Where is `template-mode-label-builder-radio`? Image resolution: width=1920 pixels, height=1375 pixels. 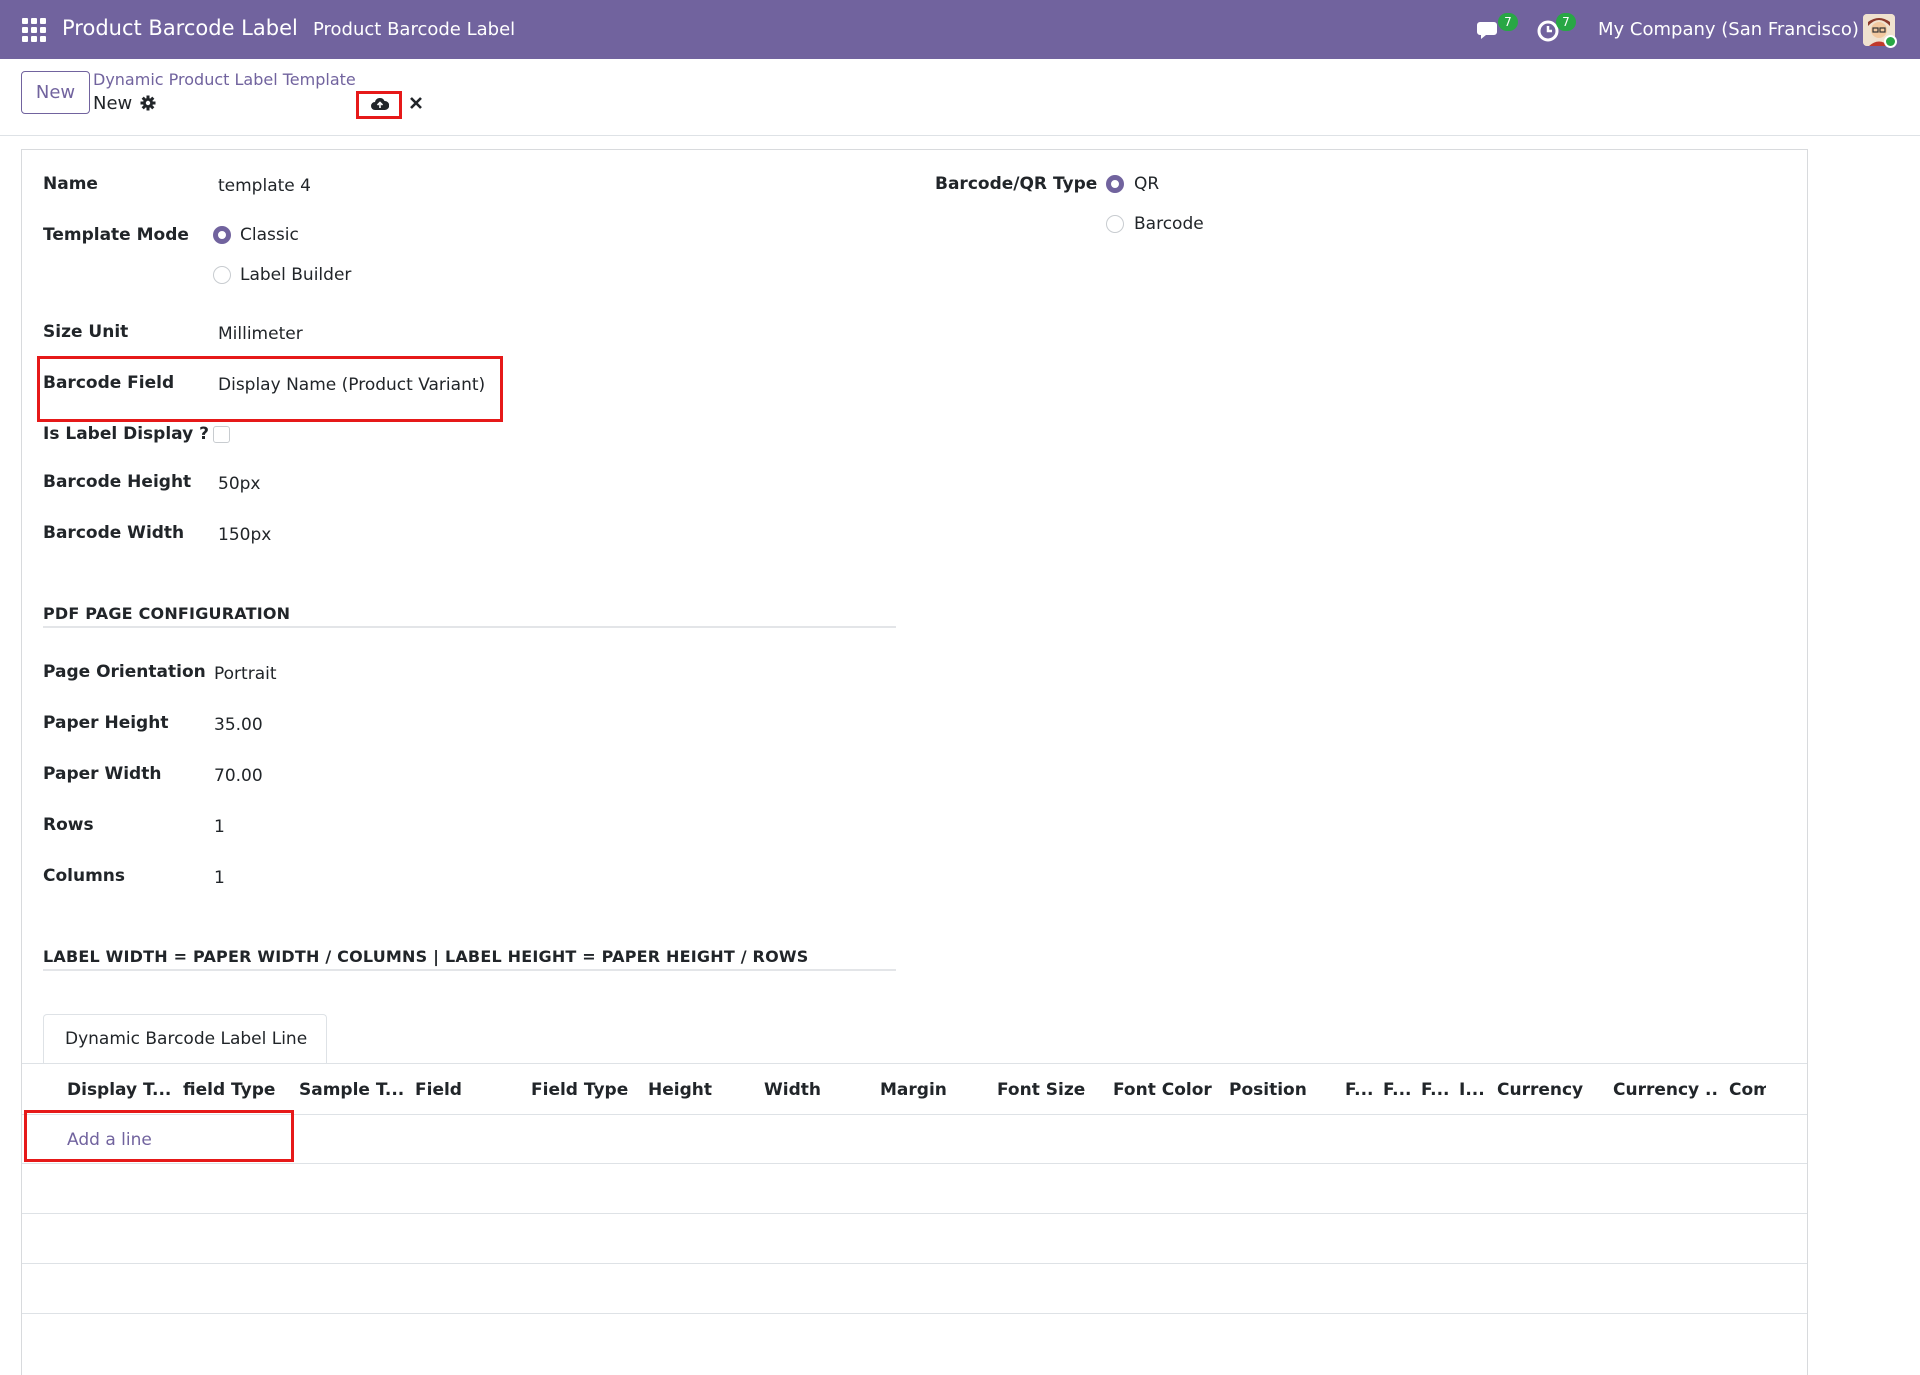 template-mode-label-builder-radio is located at coordinates (222, 275).